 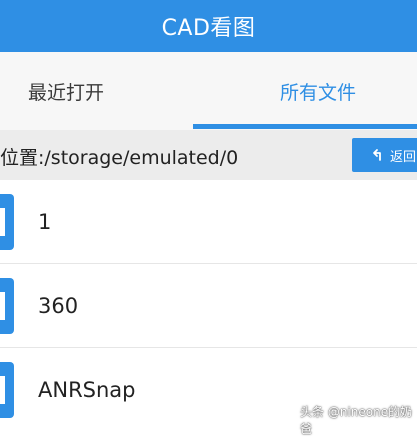 What do you see at coordinates (403, 157) in the screenshot?
I see `back-button-label: 返回` at bounding box center [403, 157].